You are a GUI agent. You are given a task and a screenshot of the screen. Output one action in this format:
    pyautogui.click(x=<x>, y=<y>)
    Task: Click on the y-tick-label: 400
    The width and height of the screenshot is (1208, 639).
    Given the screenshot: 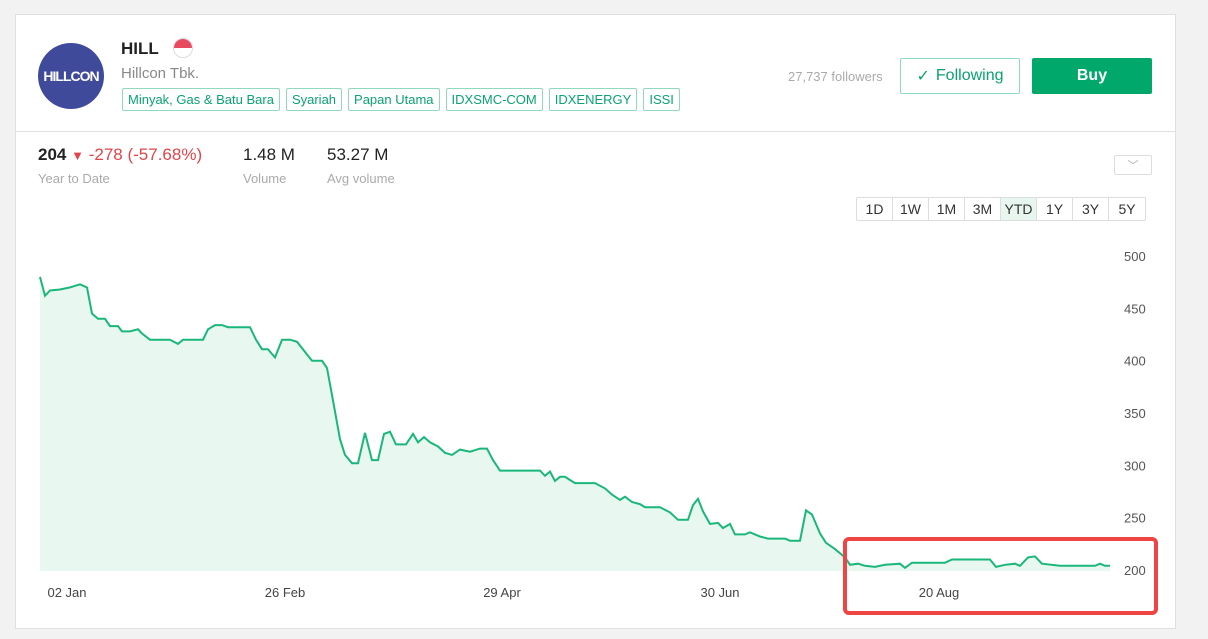 What is the action you would take?
    pyautogui.click(x=1135, y=361)
    